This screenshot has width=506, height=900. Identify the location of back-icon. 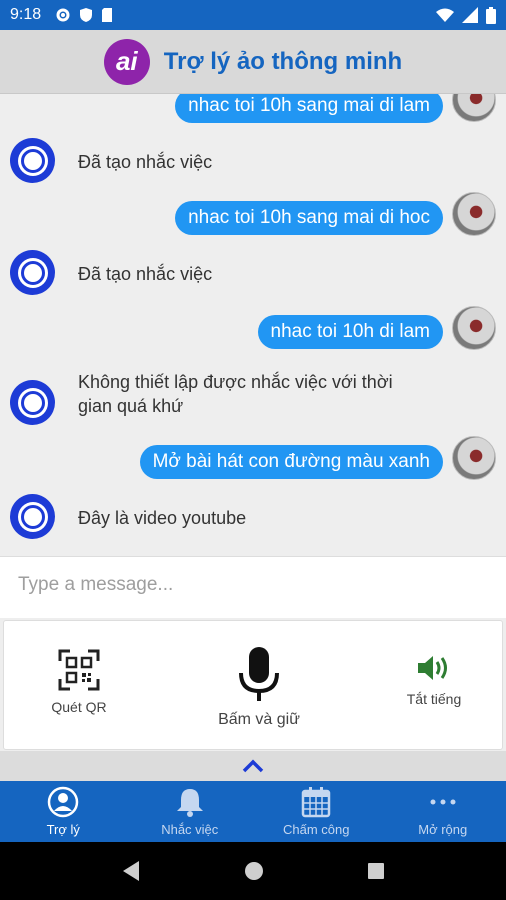
(131, 871).